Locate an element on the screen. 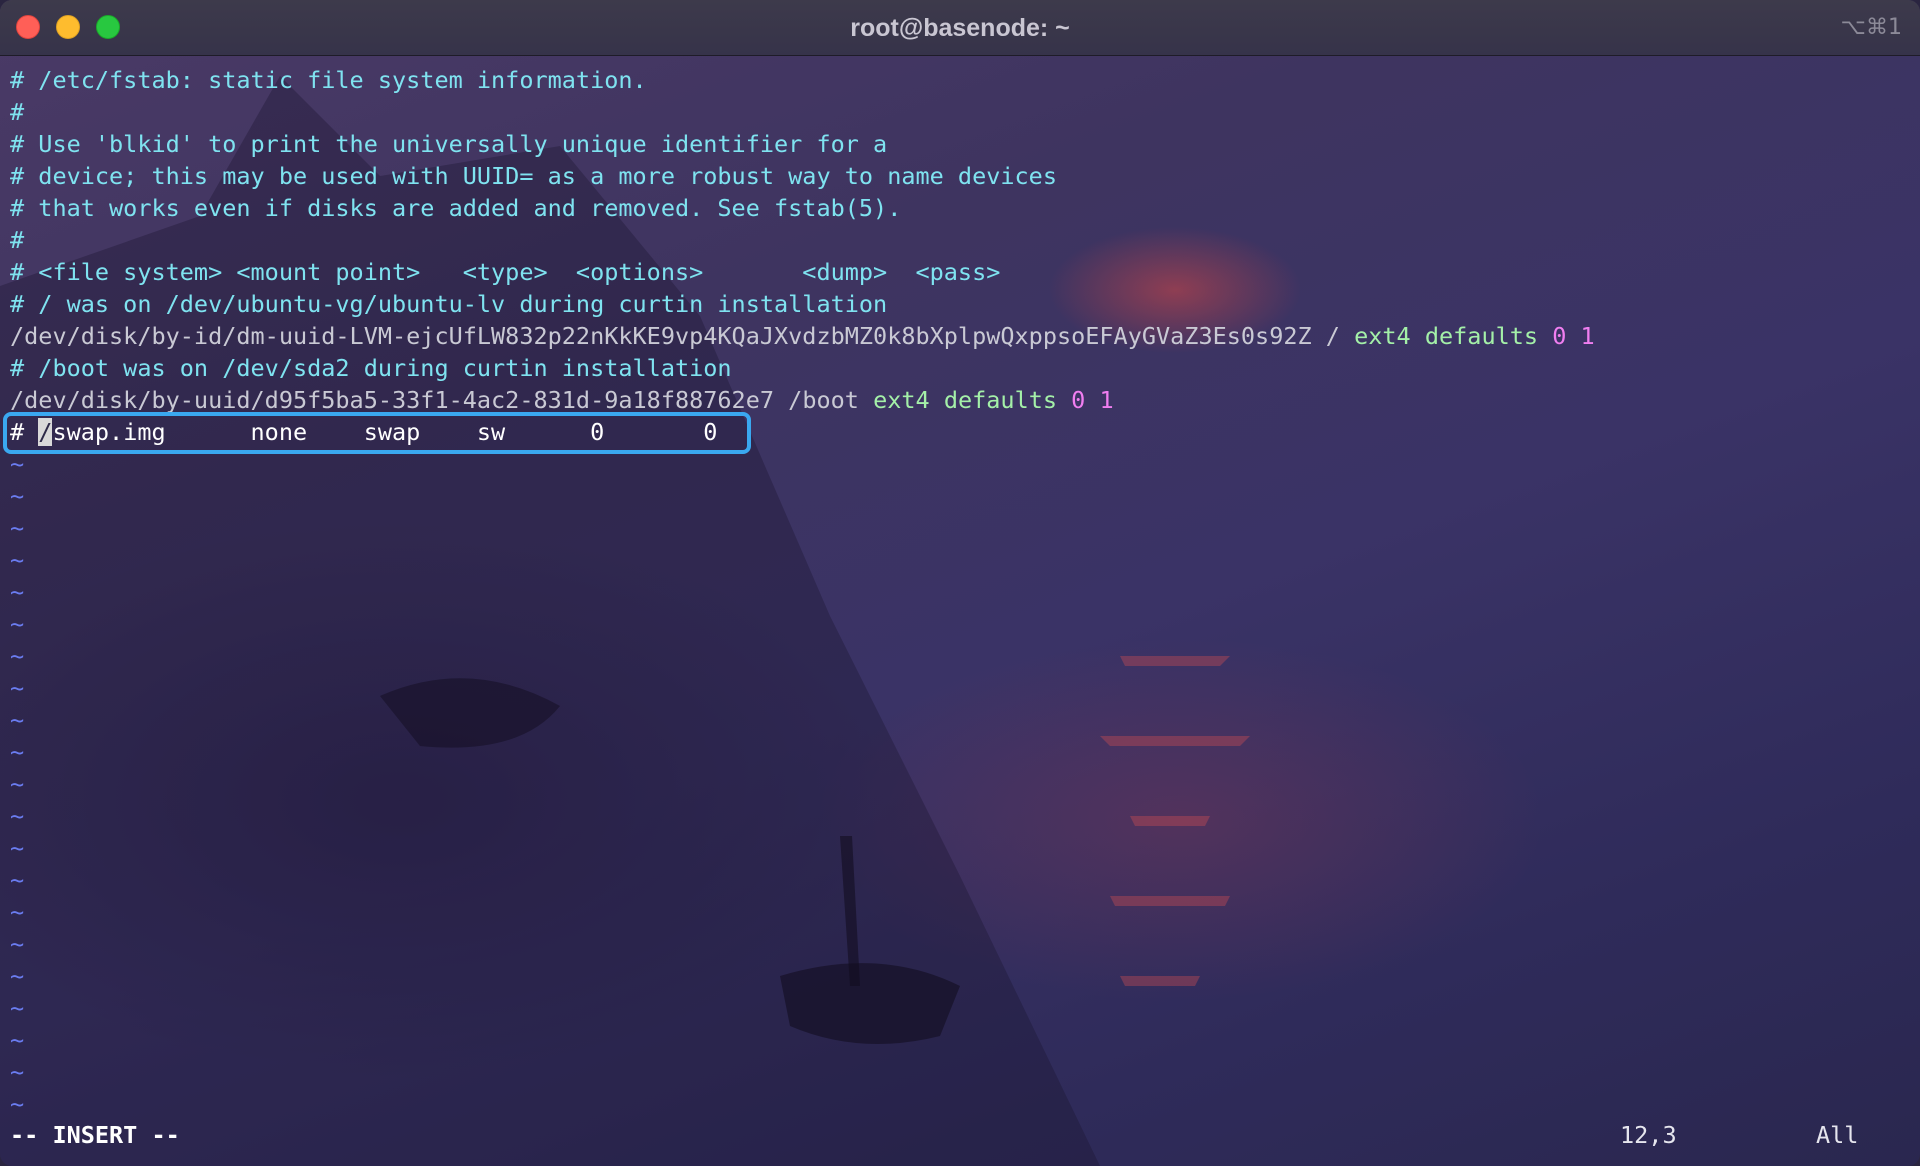 The width and height of the screenshot is (1920, 1166). vim-mode-indicator: -- INSERT -- is located at coordinates (95, 1135).